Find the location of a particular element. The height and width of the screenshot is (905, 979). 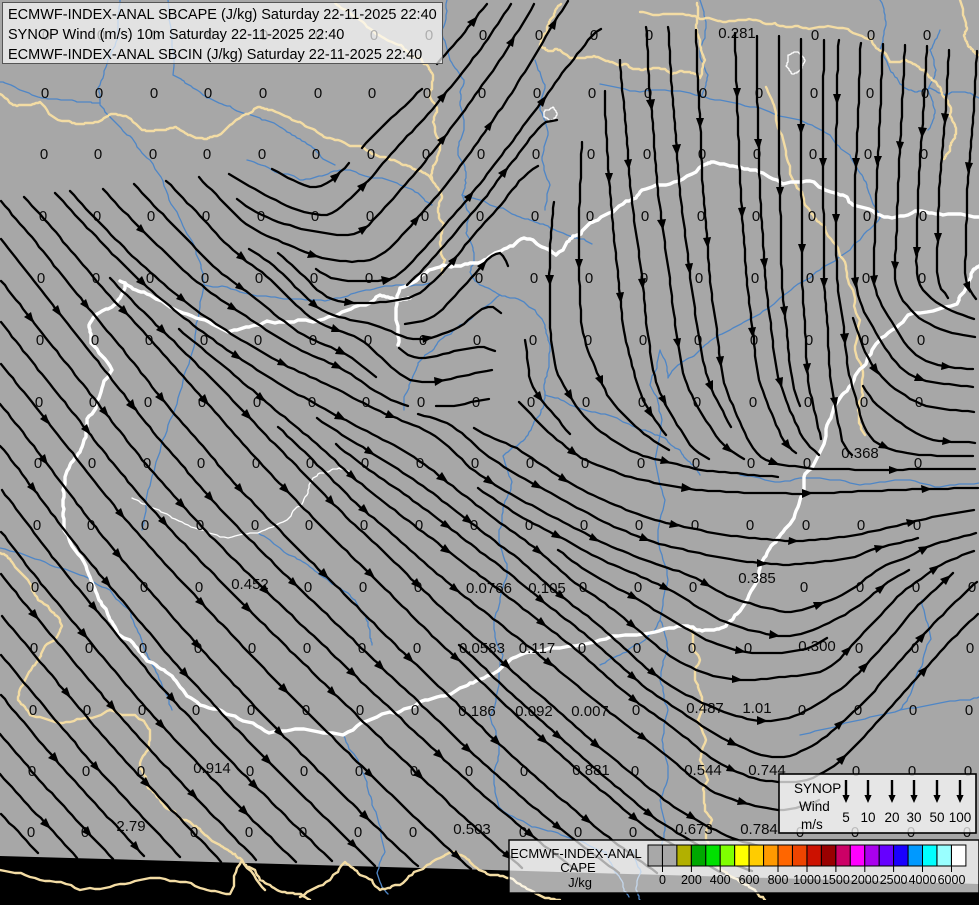

svg-text: J/kg is located at coordinates (580, 882).